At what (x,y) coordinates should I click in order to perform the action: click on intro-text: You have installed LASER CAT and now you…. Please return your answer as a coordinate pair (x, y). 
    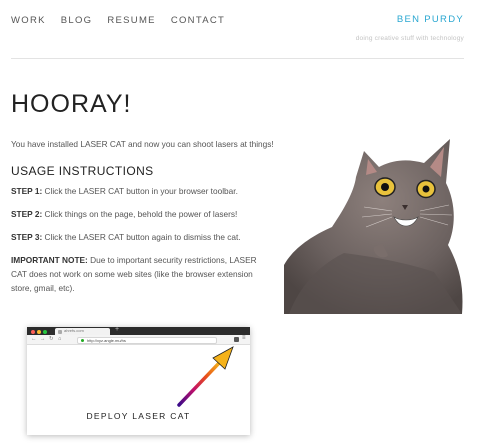
    Looking at the image, I should click on (142, 144).